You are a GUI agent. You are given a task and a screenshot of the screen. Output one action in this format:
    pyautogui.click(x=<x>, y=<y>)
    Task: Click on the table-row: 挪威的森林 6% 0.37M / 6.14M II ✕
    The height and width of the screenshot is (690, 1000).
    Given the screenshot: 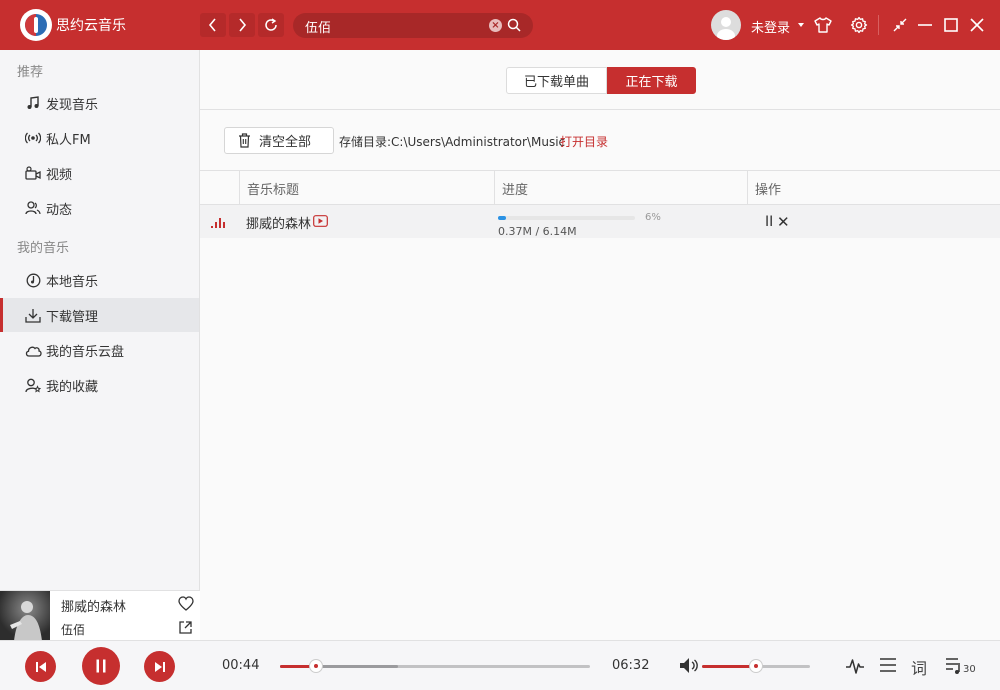 What is the action you would take?
    pyautogui.click(x=600, y=221)
    